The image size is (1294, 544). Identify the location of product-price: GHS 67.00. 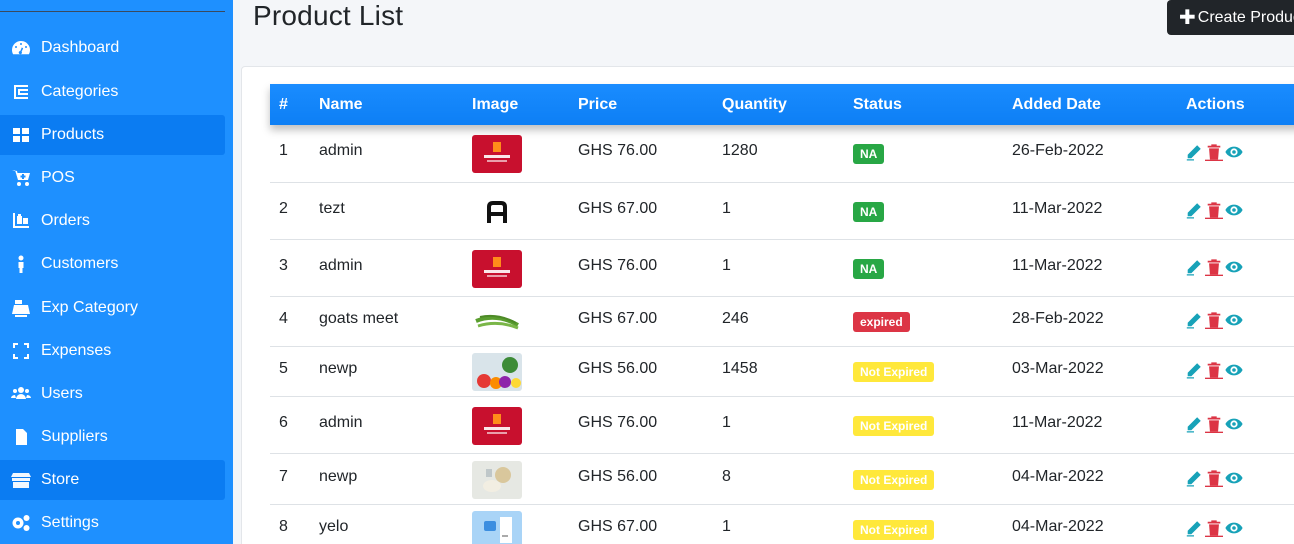
(618, 208).